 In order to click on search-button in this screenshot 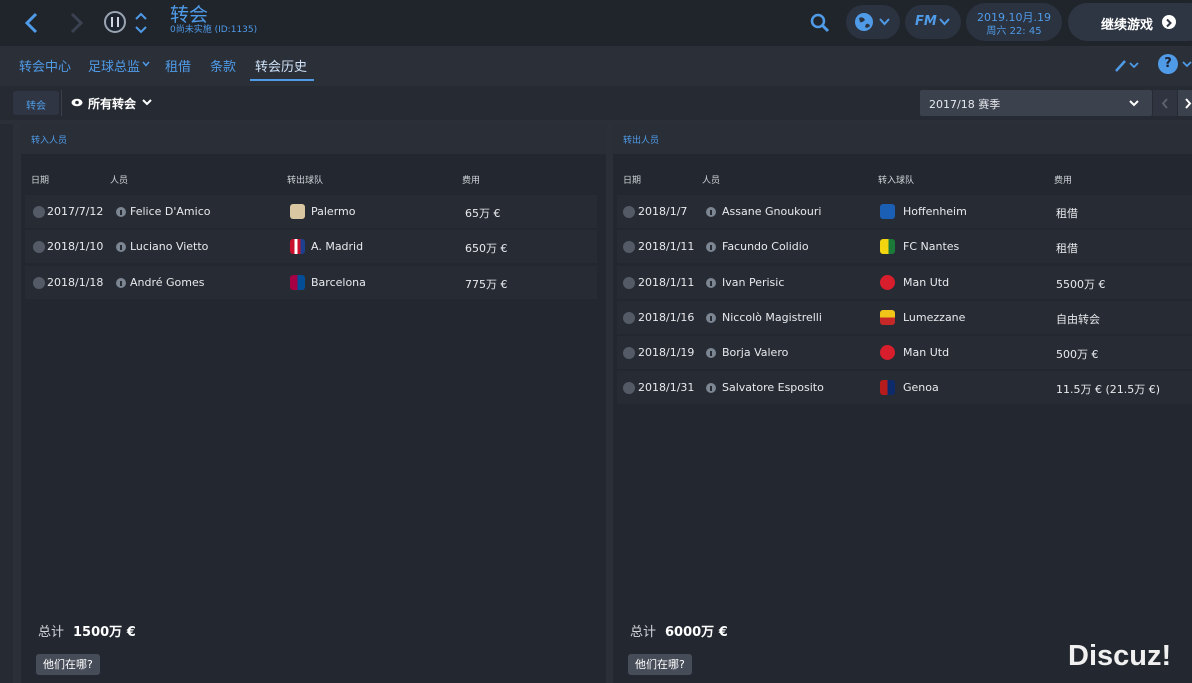, I will do `click(820, 23)`.